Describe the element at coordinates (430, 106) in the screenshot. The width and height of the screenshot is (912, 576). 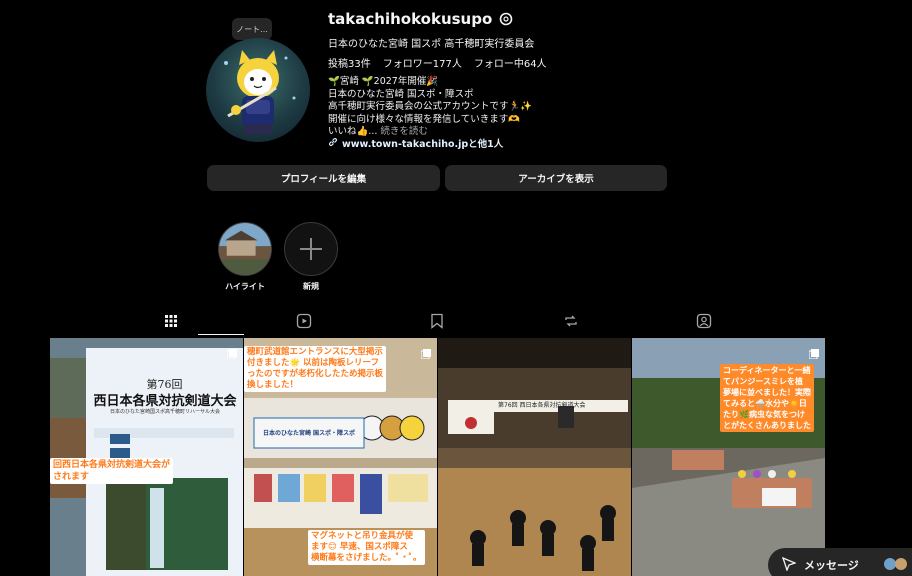
I see `bio-line: 高千穂町実行委員会の公式アカウントです🏃✨` at that location.